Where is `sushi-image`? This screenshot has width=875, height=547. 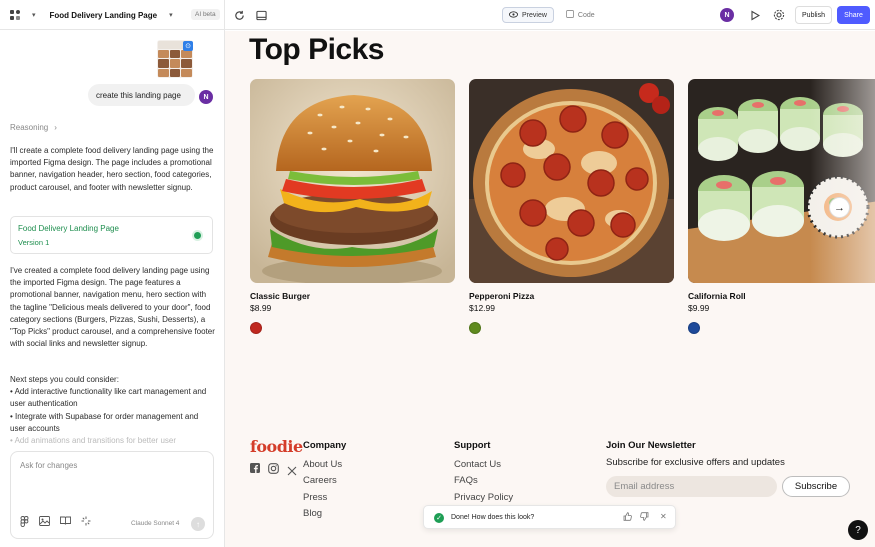
sushi-image is located at coordinates (781, 181).